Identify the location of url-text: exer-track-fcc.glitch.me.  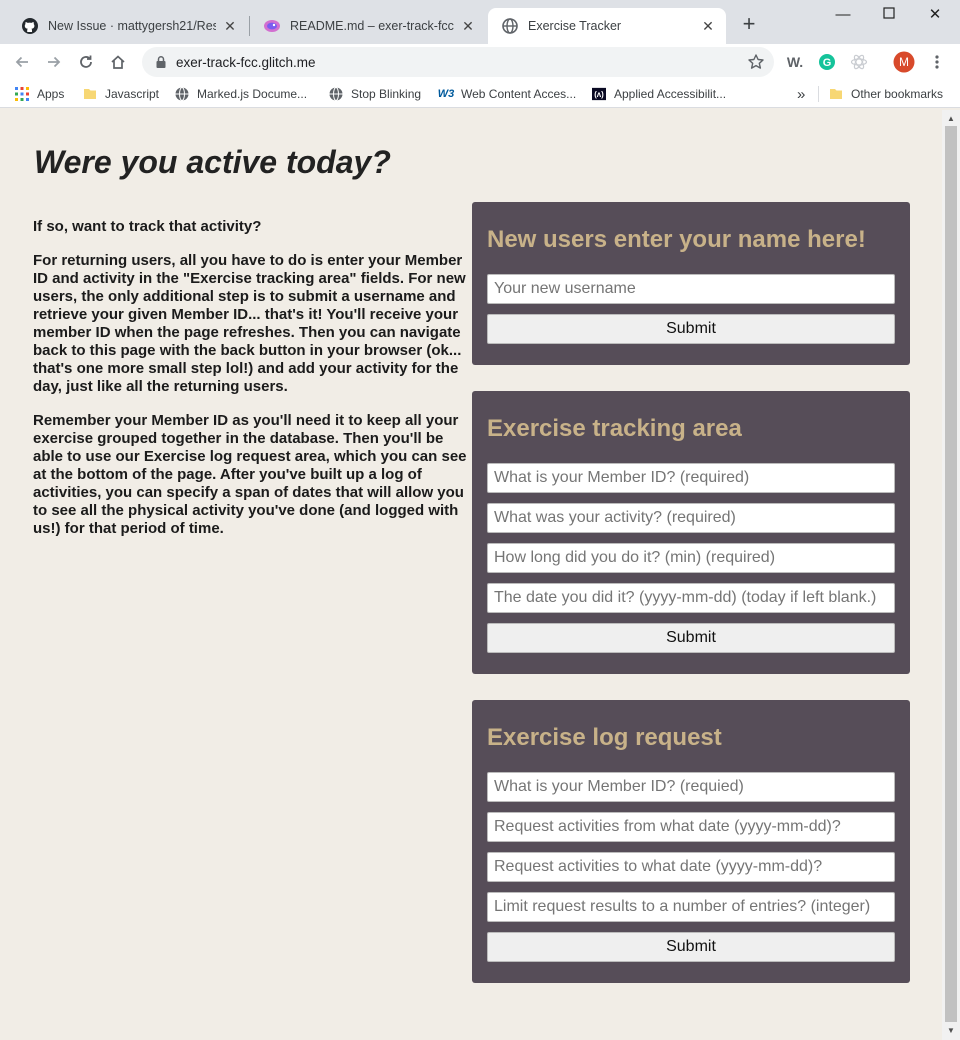
(246, 62).